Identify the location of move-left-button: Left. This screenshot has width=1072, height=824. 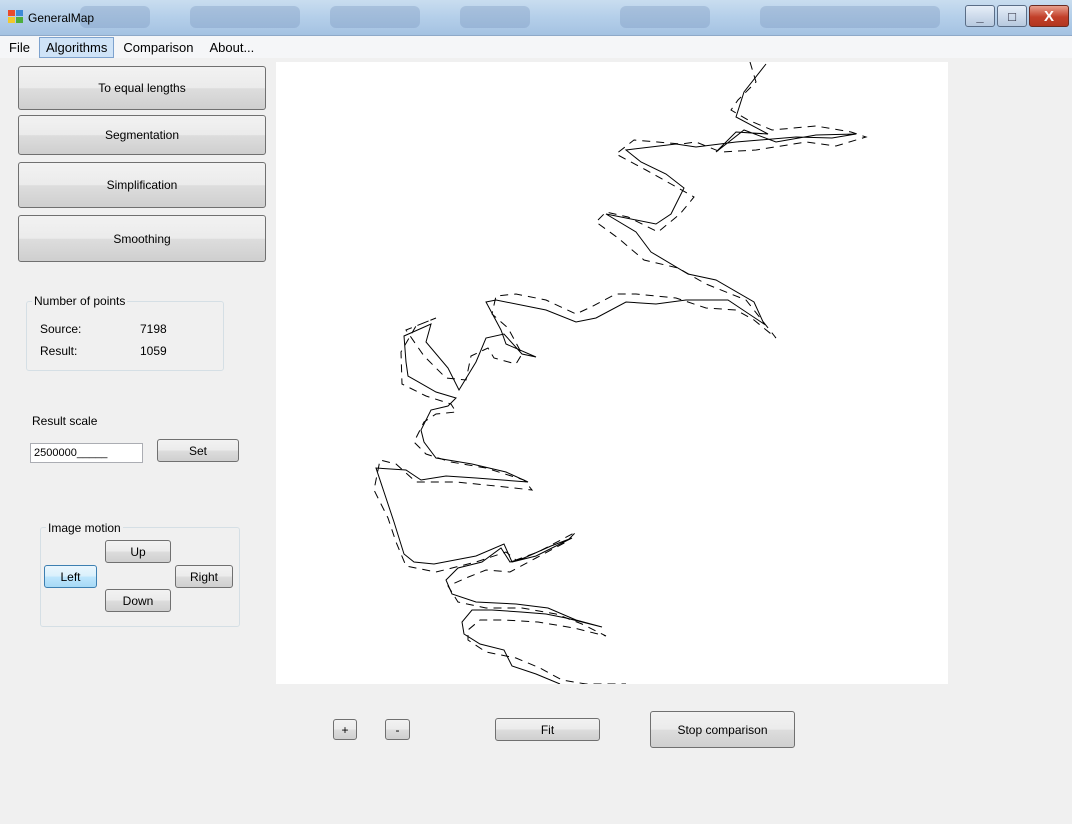
(70, 576).